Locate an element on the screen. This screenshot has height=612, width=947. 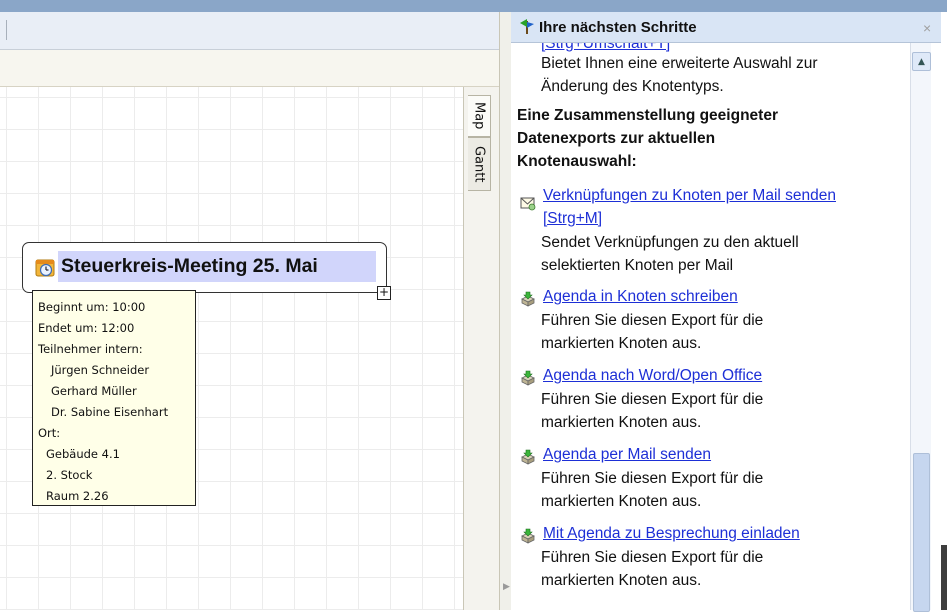
toolbar is located at coordinates (250, 31).